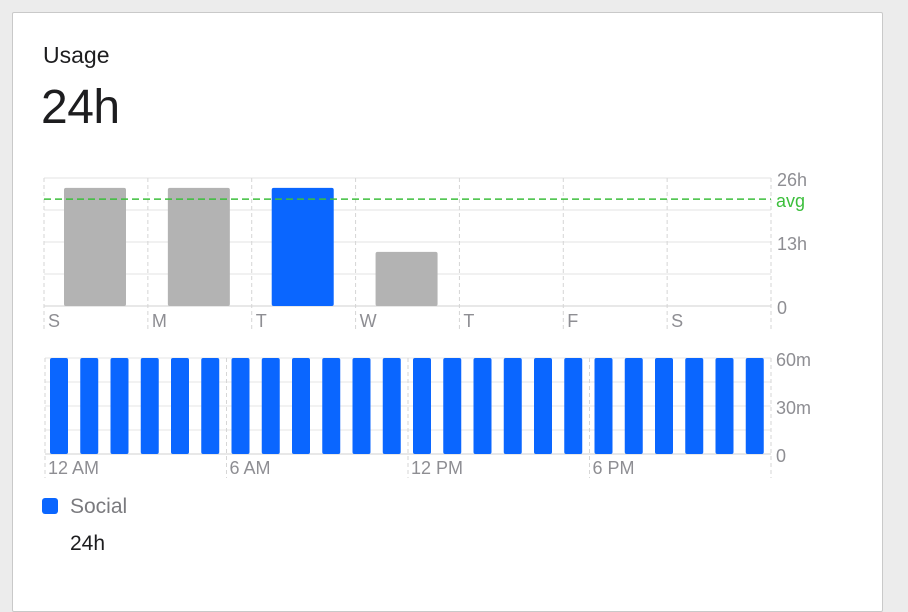  Describe the element at coordinates (793, 408) in the screenshot. I see `hourly-y-tick: 30m` at that location.